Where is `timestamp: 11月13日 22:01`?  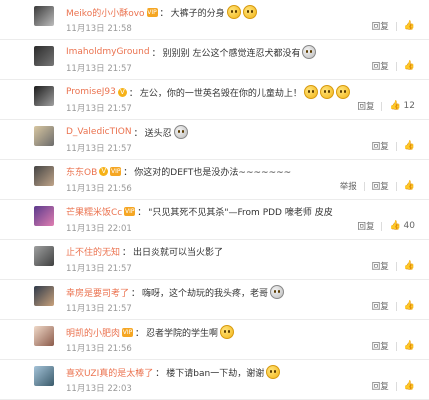
timestamp: 11月13日 22:01 is located at coordinates (99, 229).